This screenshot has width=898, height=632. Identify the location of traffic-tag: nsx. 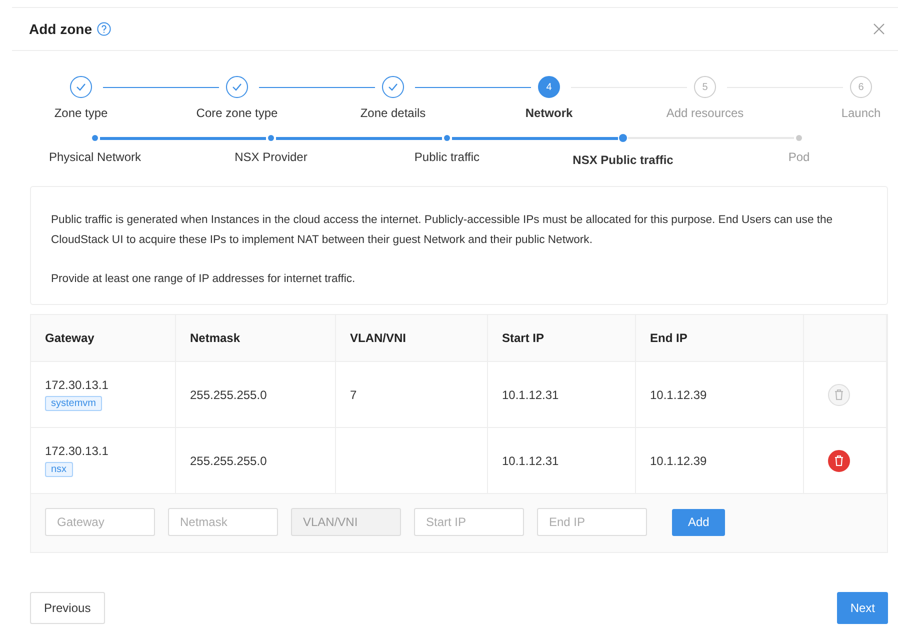
(59, 469).